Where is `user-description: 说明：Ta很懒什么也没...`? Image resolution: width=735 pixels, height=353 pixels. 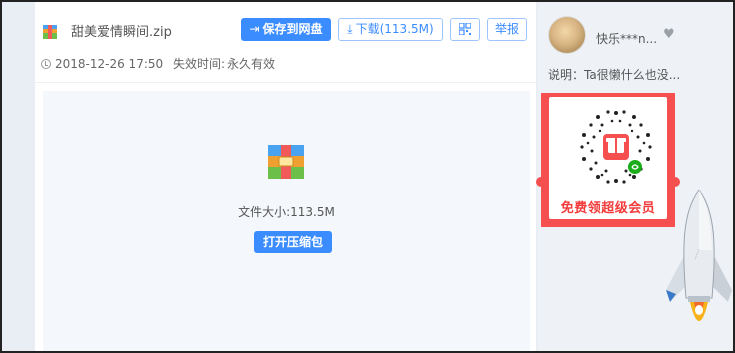 user-description: 说明：Ta很懒什么也没... is located at coordinates (614, 75).